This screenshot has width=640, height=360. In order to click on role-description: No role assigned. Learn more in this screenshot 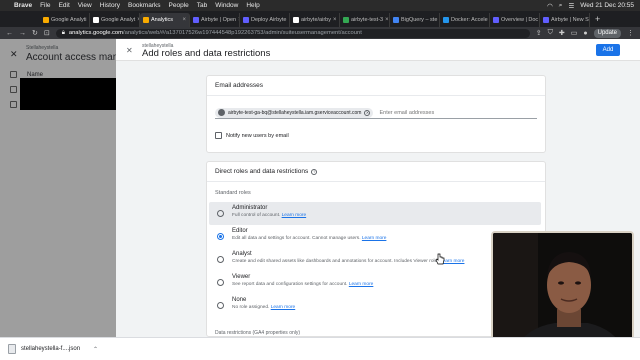, I will do `click(263, 307)`.